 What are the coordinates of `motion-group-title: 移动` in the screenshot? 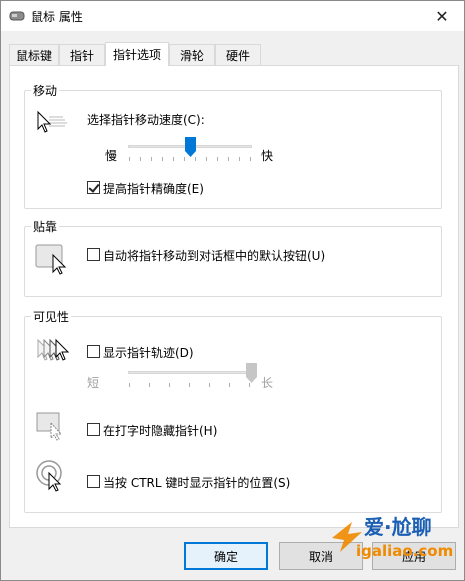 It's located at (45, 90).